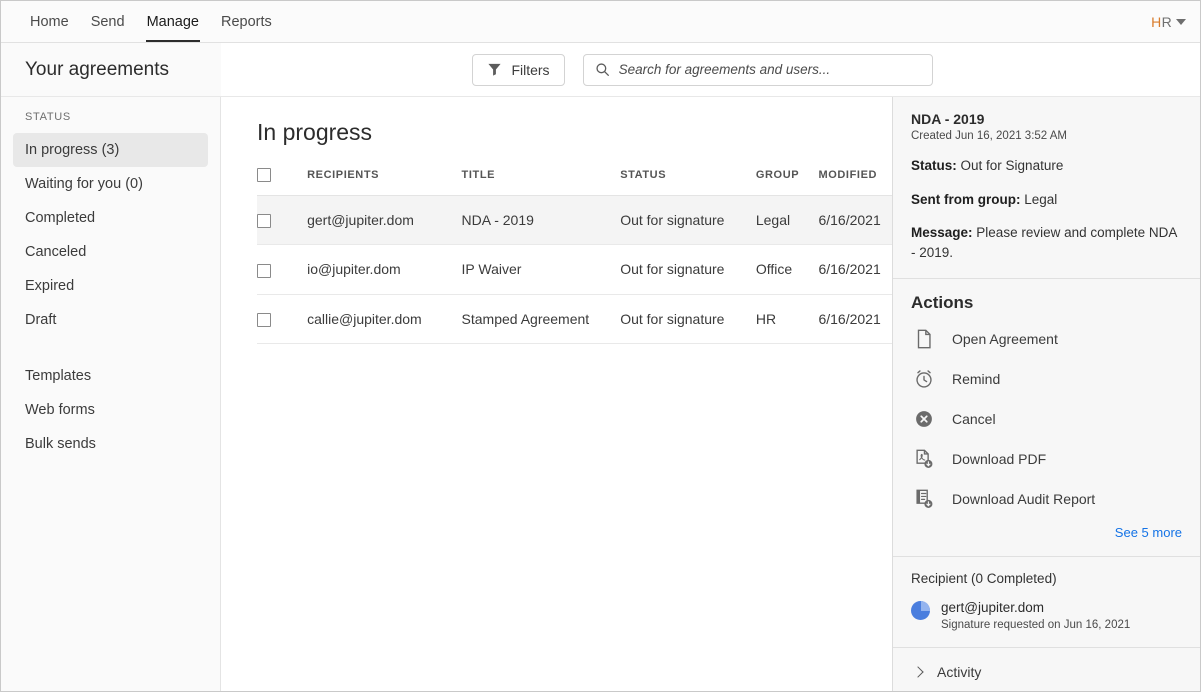 The width and height of the screenshot is (1201, 692). Describe the element at coordinates (934, 165) in the screenshot. I see `details-status-label: Status:` at that location.